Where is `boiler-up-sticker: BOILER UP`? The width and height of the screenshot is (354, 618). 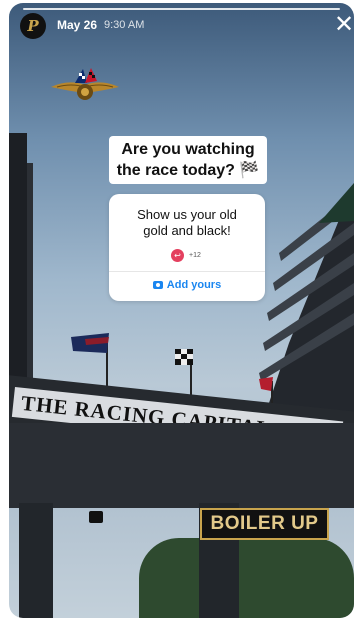 boiler-up-sticker: BOILER UP is located at coordinates (264, 524).